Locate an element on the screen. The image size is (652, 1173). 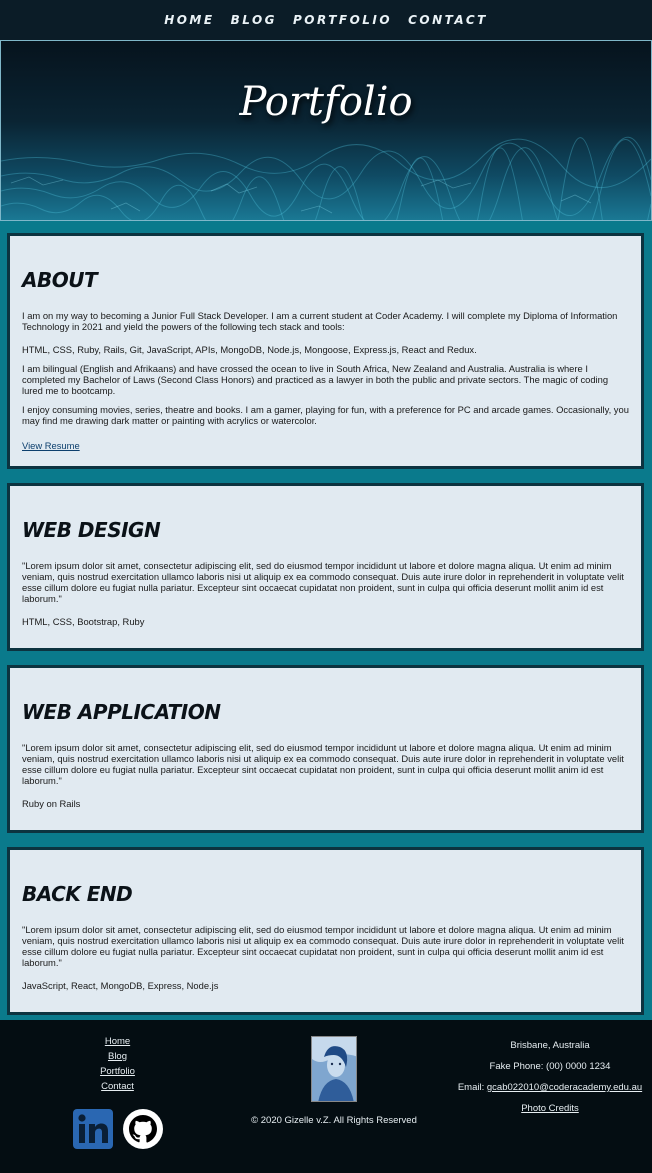
location-text: Brisbane, Australia is located at coordinates (550, 1045).